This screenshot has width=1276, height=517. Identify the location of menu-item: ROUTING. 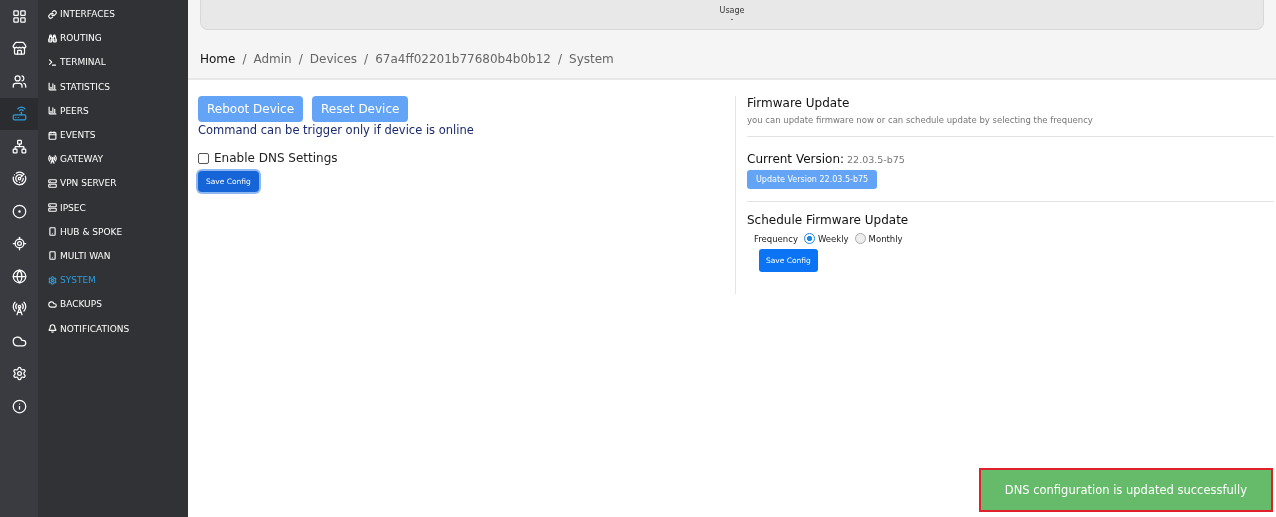
(113, 38).